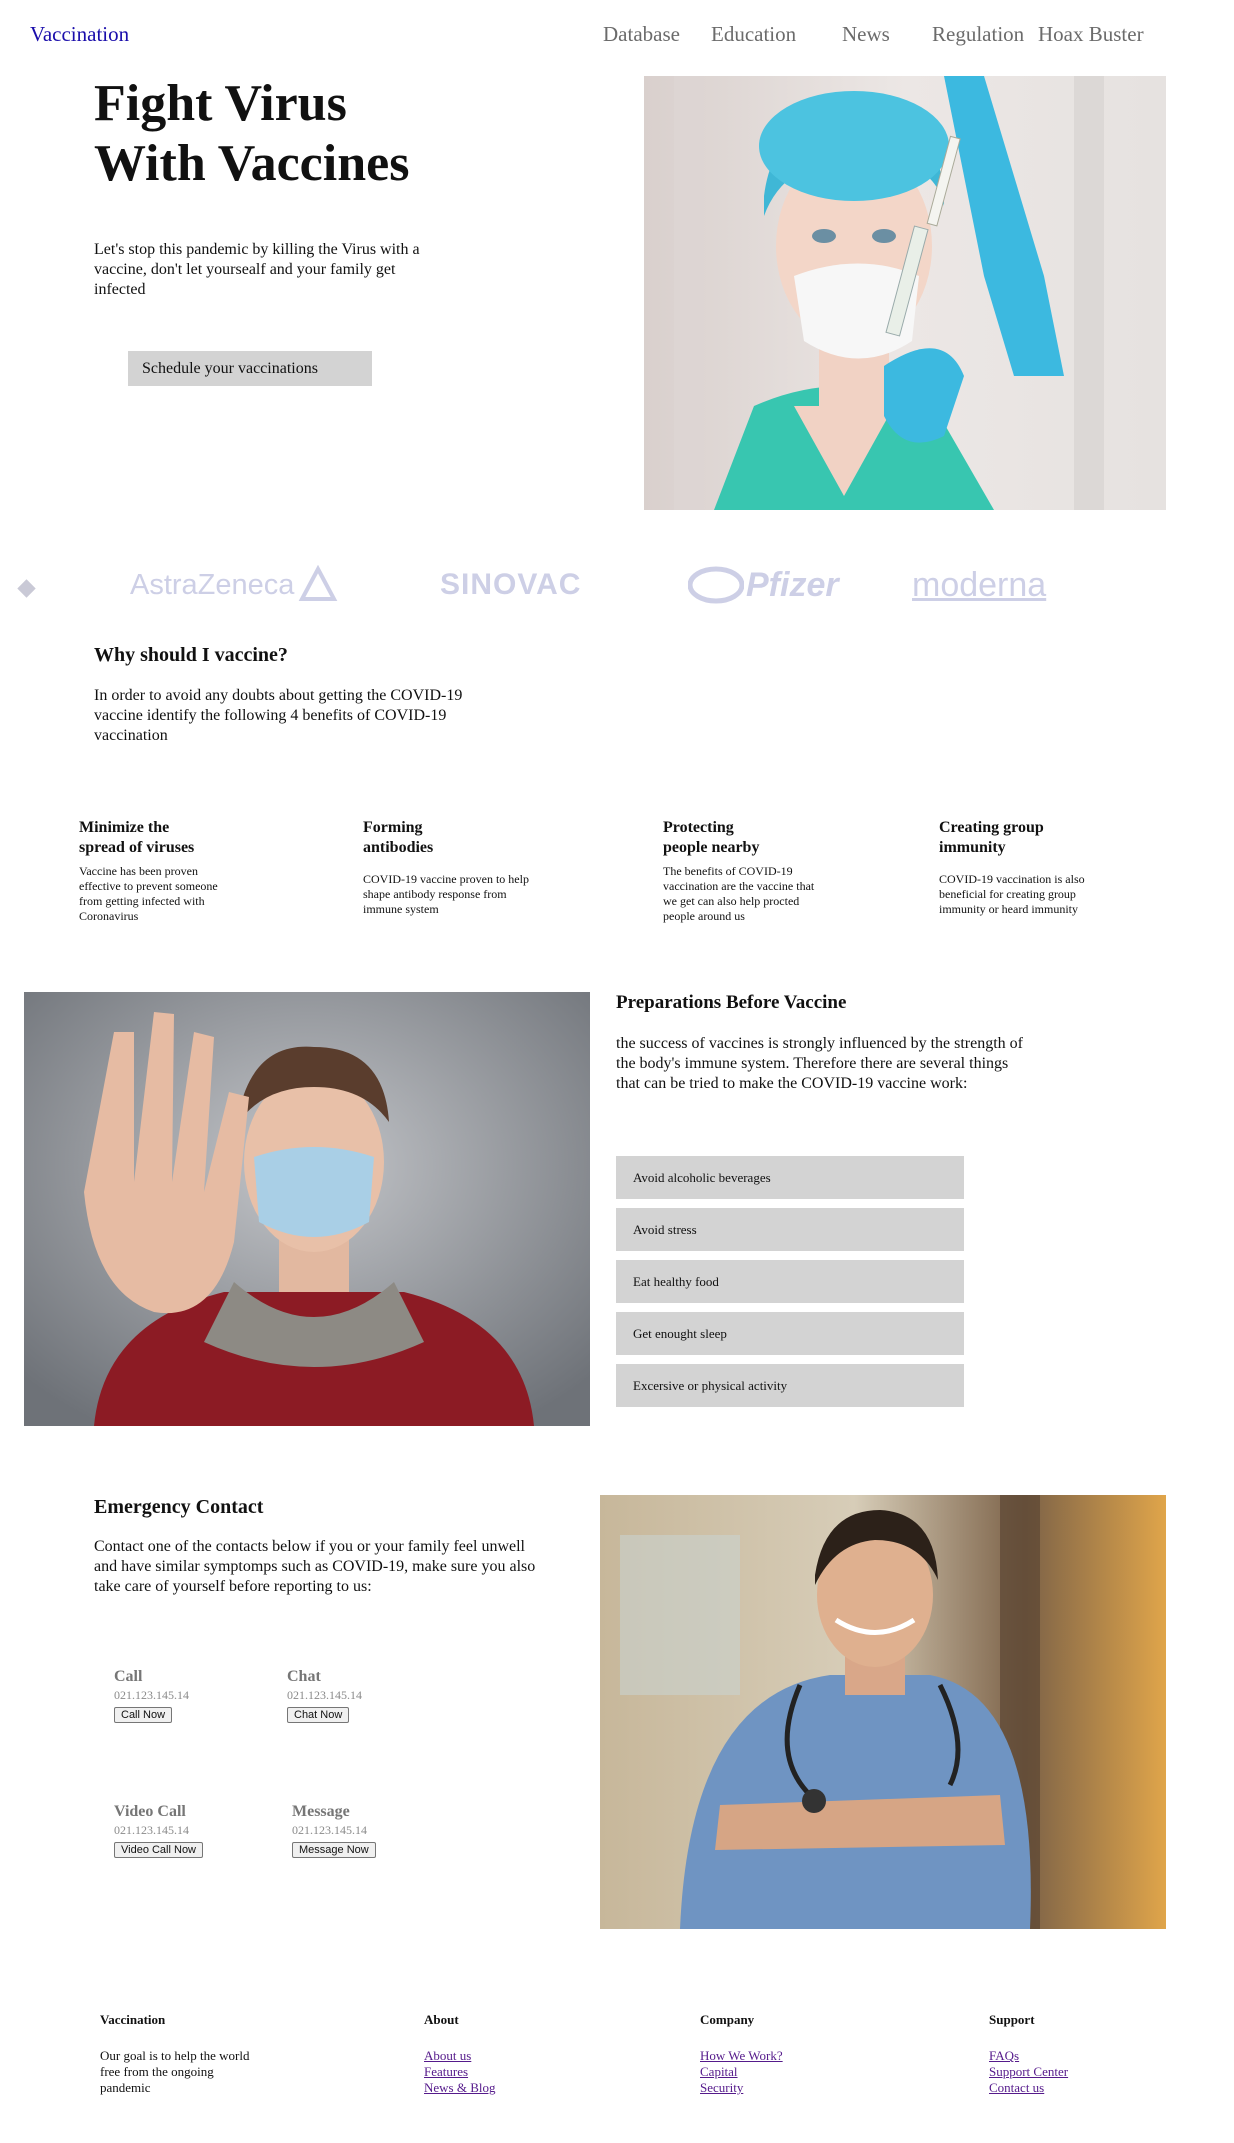  I want to click on contact-call: Call 021.123.145.14 Call Now, so click(151, 1695).